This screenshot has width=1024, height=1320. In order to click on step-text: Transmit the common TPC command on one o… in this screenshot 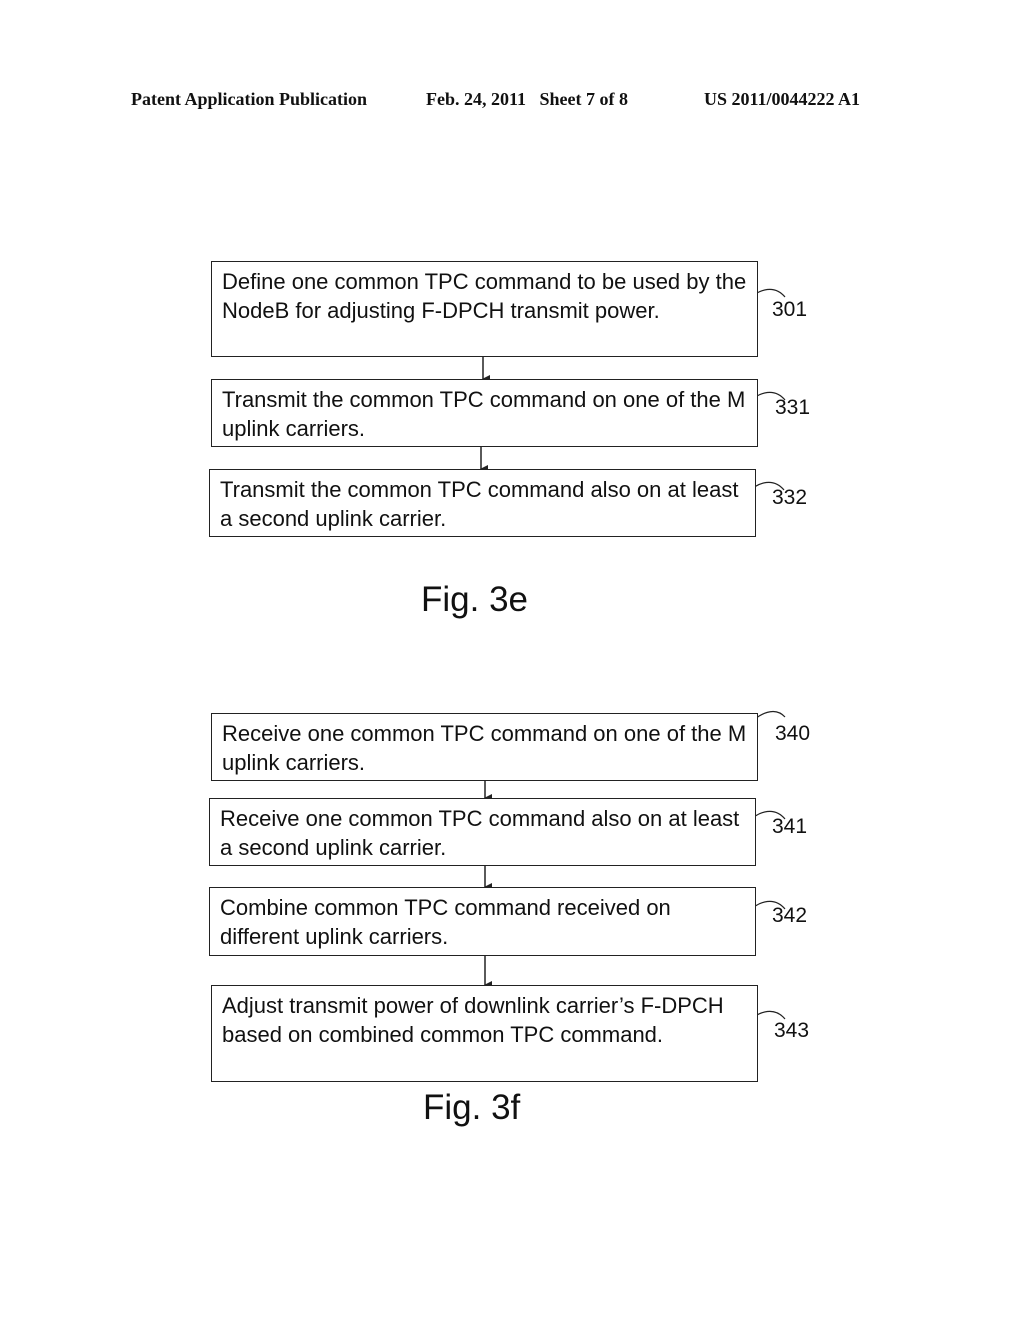, I will do `click(484, 414)`.